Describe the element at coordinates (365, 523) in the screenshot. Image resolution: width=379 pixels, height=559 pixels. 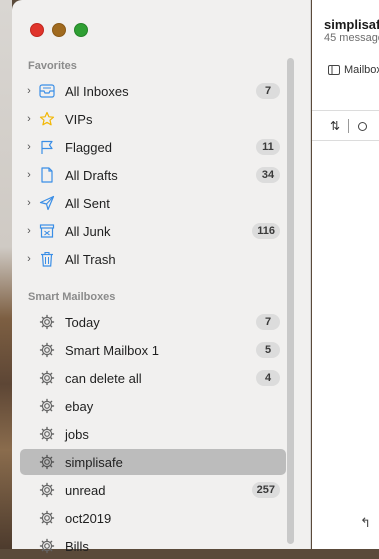
I see `reply-icon: ↰` at that location.